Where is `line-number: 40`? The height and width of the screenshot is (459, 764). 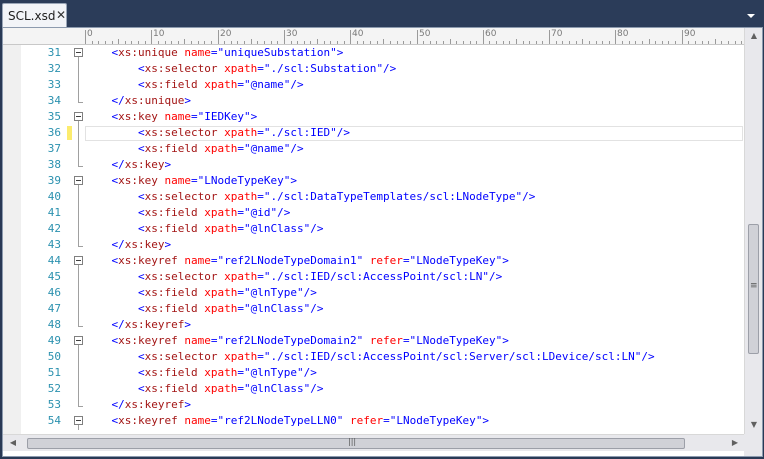
line-number: 40 is located at coordinates (54, 196).